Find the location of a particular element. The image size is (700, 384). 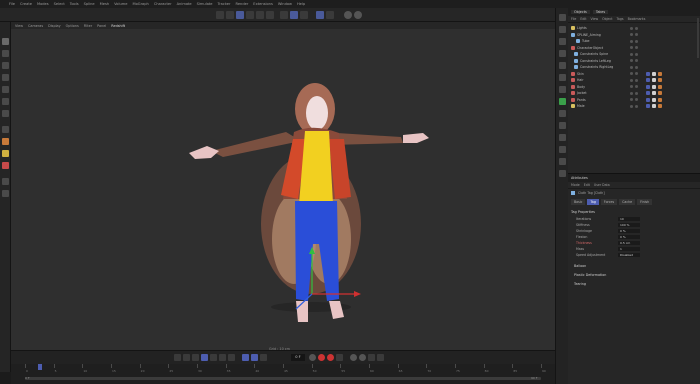

menu-item-character: Character is located at coordinates (163, 4).